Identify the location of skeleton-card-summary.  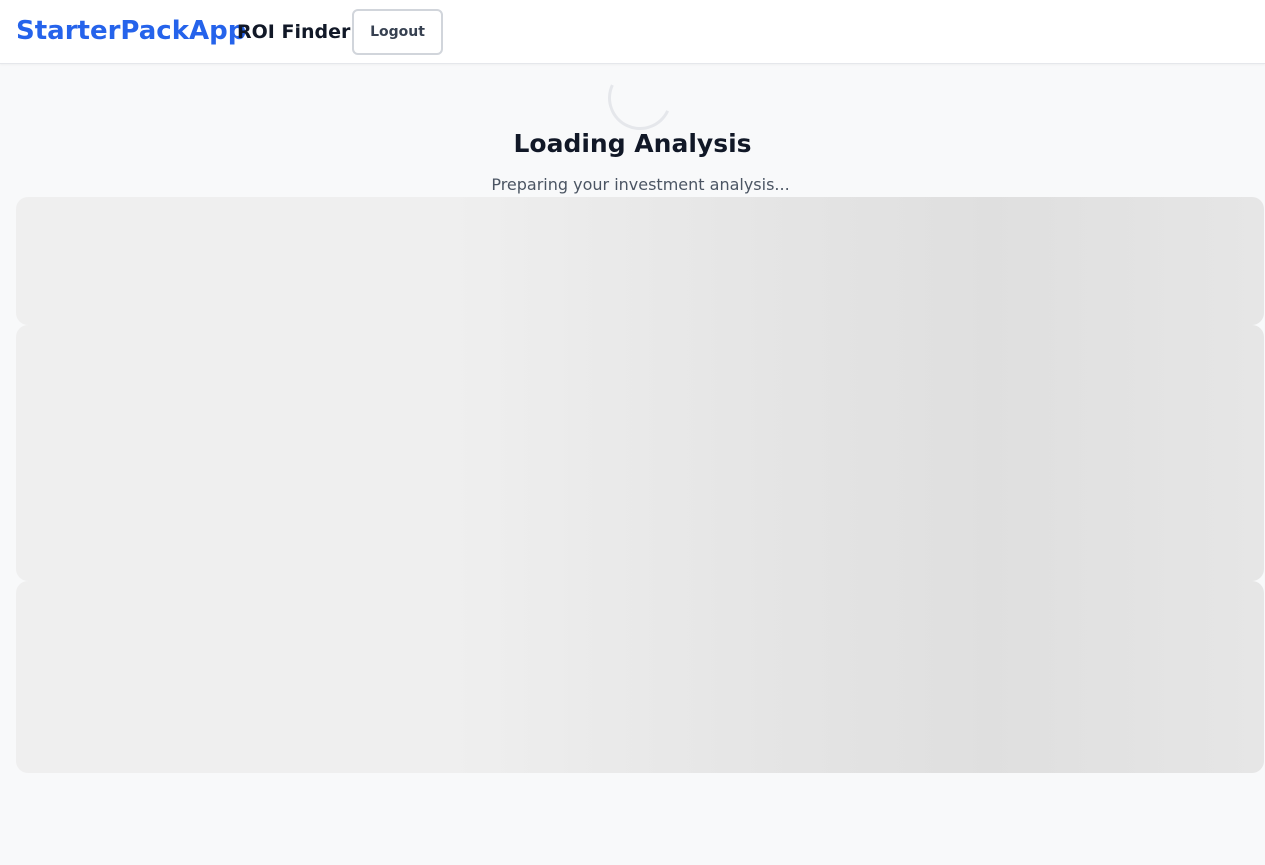
(640, 261).